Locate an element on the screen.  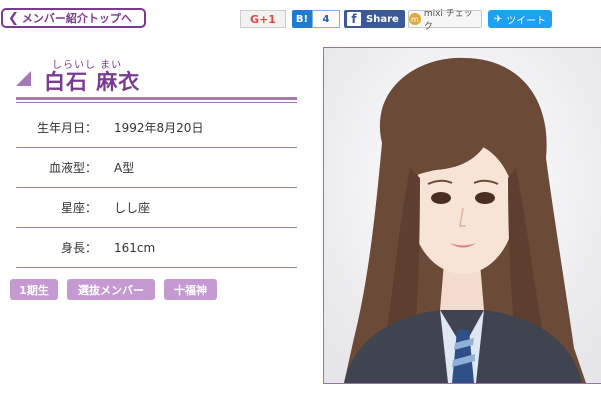
mixi-check-button: m mixi チェック is located at coordinates (445, 20).